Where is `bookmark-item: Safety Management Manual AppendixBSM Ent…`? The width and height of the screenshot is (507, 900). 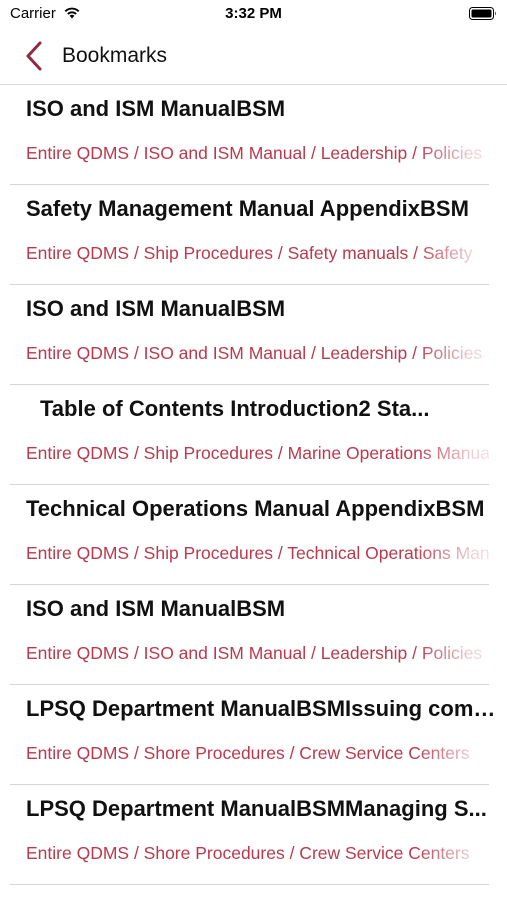 bookmark-item: Safety Management Manual AppendixBSM Ent… is located at coordinates (253, 235).